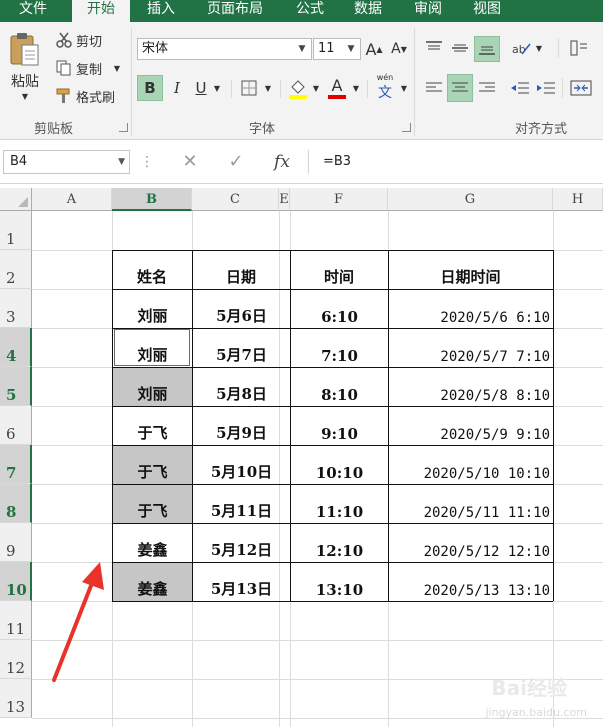 This screenshot has width=603, height=727. I want to click on cell-datetime: 2020/5/10 10:10, so click(471, 465).